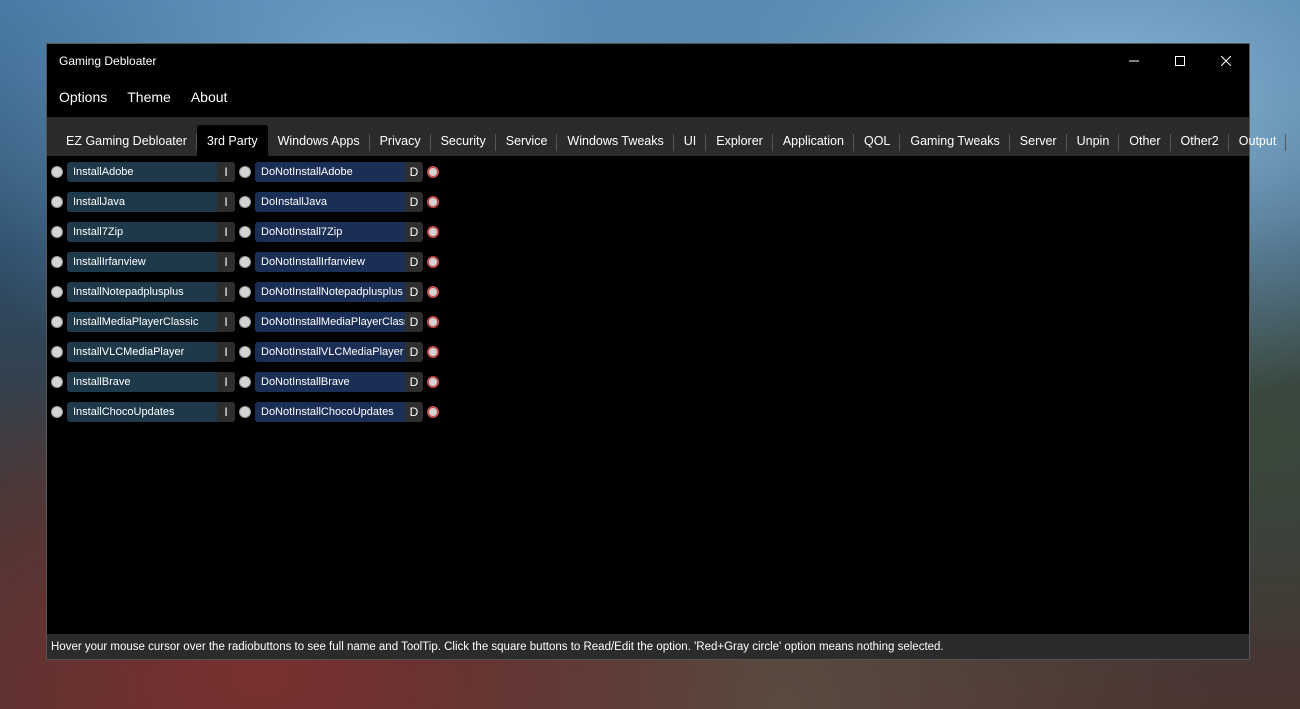 This screenshot has width=1300, height=709. I want to click on dont-install-option-label: DoNotInstallMediaPlayerClassic, so click(330, 322).